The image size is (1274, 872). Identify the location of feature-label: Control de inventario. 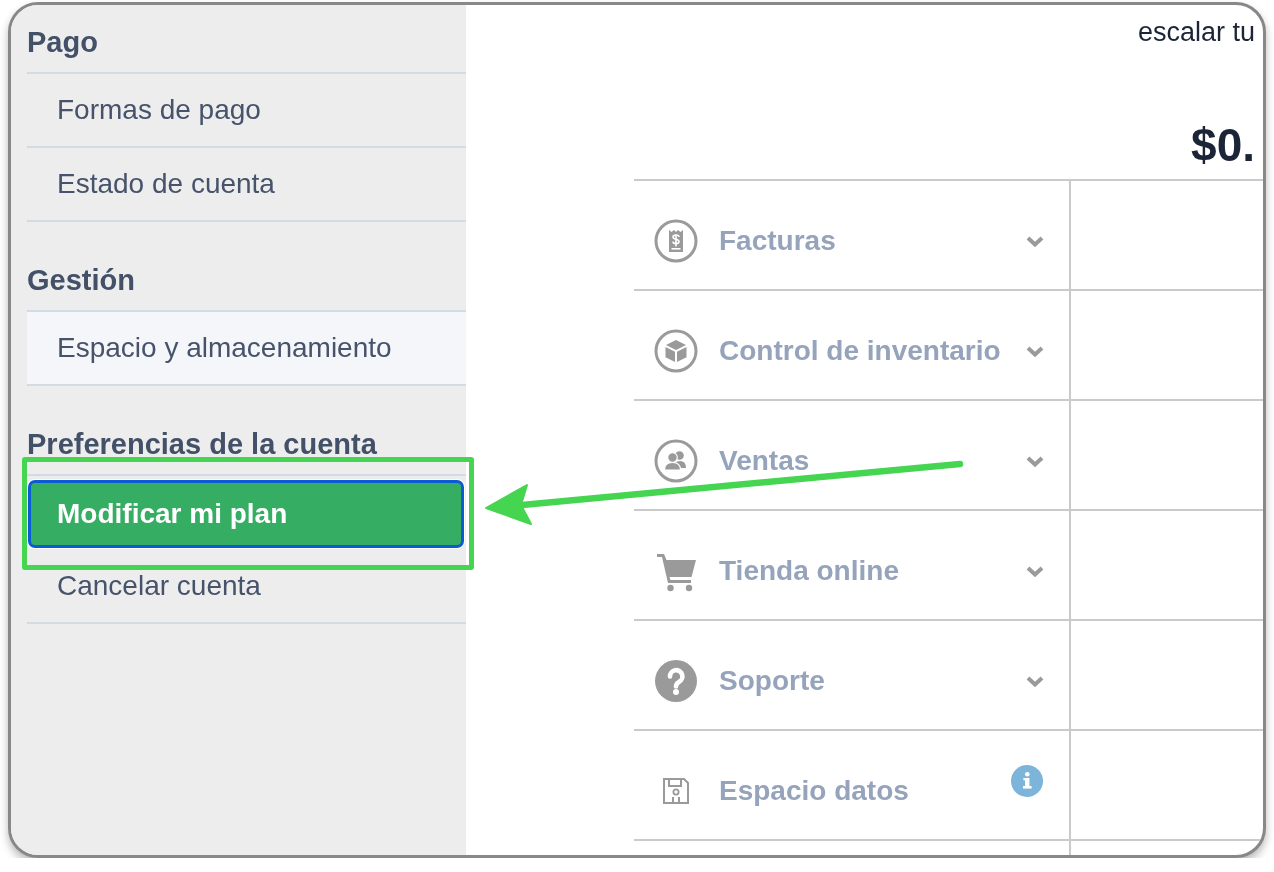
(860, 351).